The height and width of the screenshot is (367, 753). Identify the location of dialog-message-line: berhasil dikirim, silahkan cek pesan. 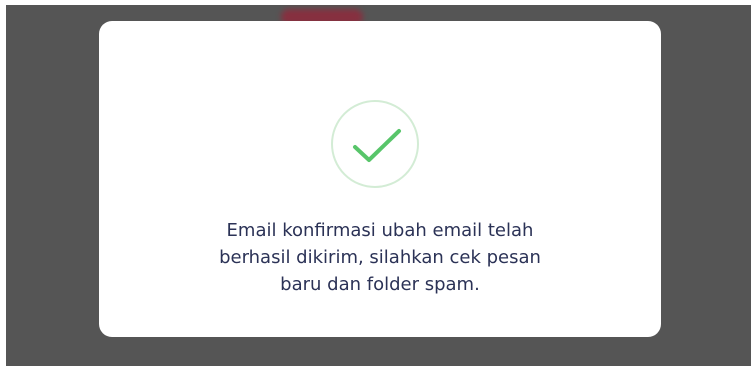
(380, 257).